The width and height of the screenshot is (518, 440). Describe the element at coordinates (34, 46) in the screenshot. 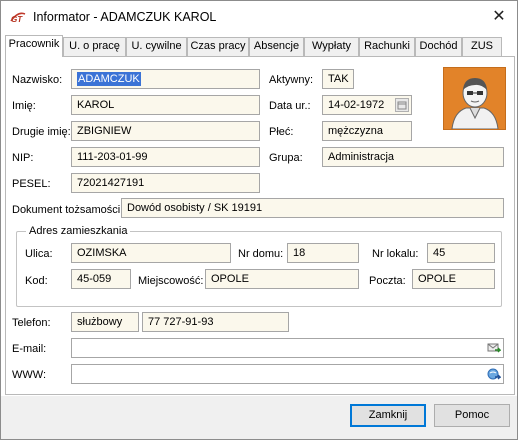

I see `tab-pracownik: Pracownik` at that location.